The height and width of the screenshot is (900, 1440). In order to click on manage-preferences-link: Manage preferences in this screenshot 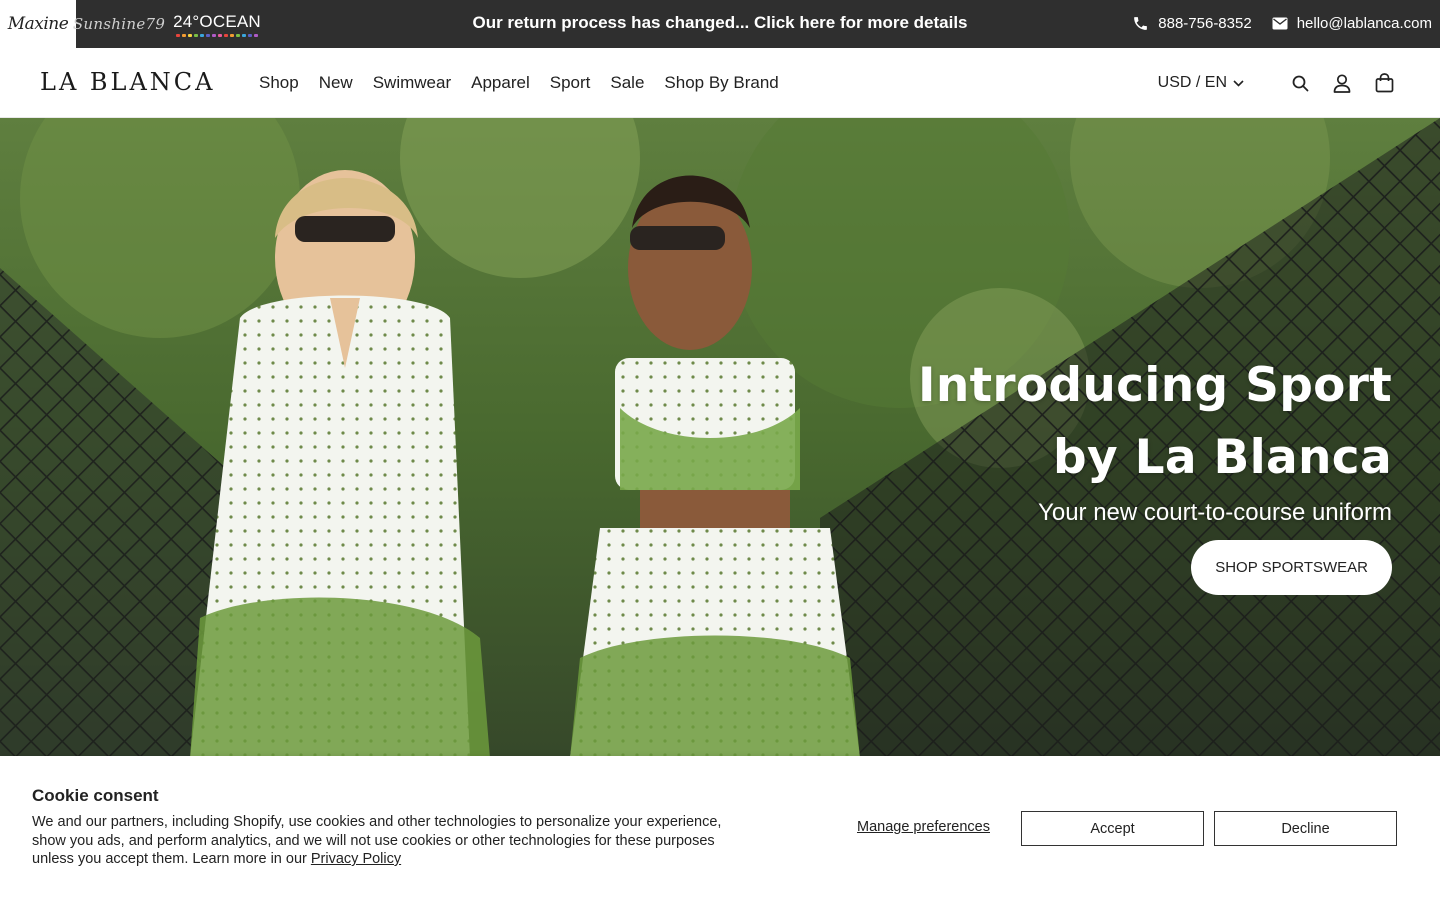, I will do `click(923, 827)`.